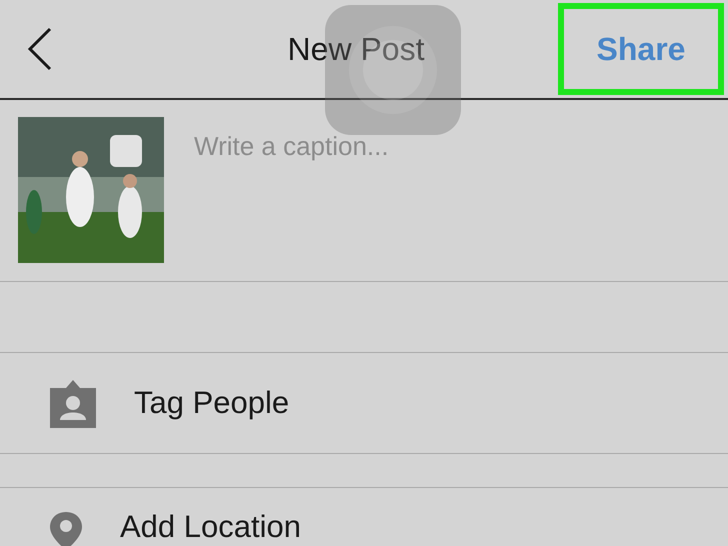  What do you see at coordinates (356, 49) in the screenshot?
I see `screen-title: New Post` at bounding box center [356, 49].